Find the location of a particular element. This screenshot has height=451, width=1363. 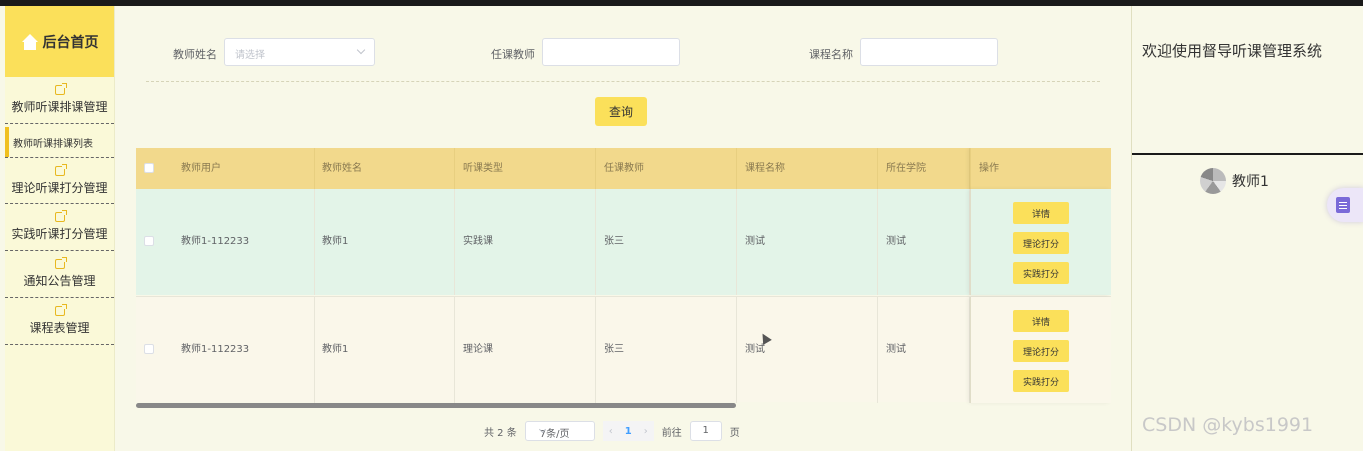

page-size-select: 7条/页 is located at coordinates (559, 431).